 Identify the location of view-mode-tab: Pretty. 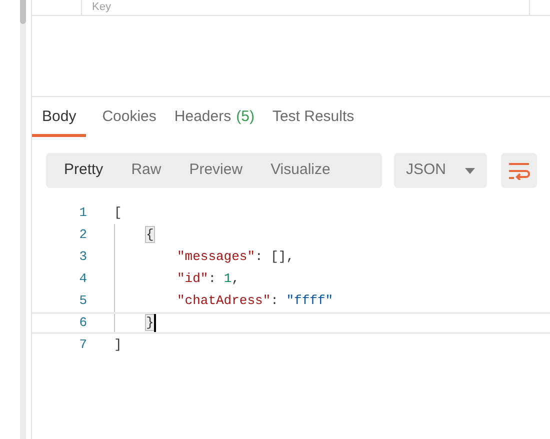
(84, 170).